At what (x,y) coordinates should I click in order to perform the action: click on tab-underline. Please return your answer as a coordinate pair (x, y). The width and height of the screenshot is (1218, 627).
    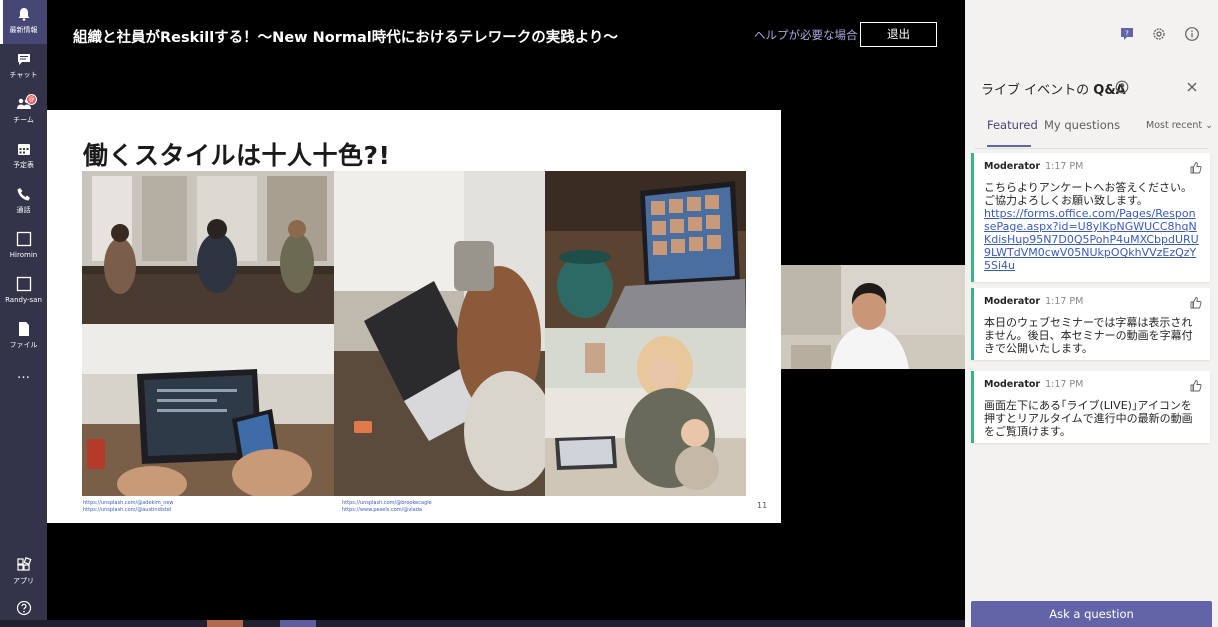
    Looking at the image, I should click on (1009, 146).